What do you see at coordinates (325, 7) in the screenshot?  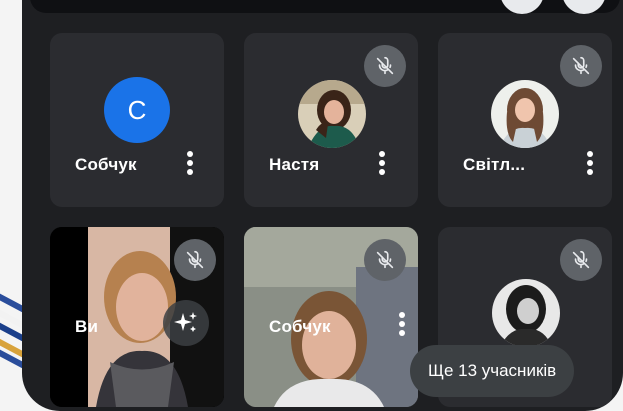 I see `top-controls-bar` at bounding box center [325, 7].